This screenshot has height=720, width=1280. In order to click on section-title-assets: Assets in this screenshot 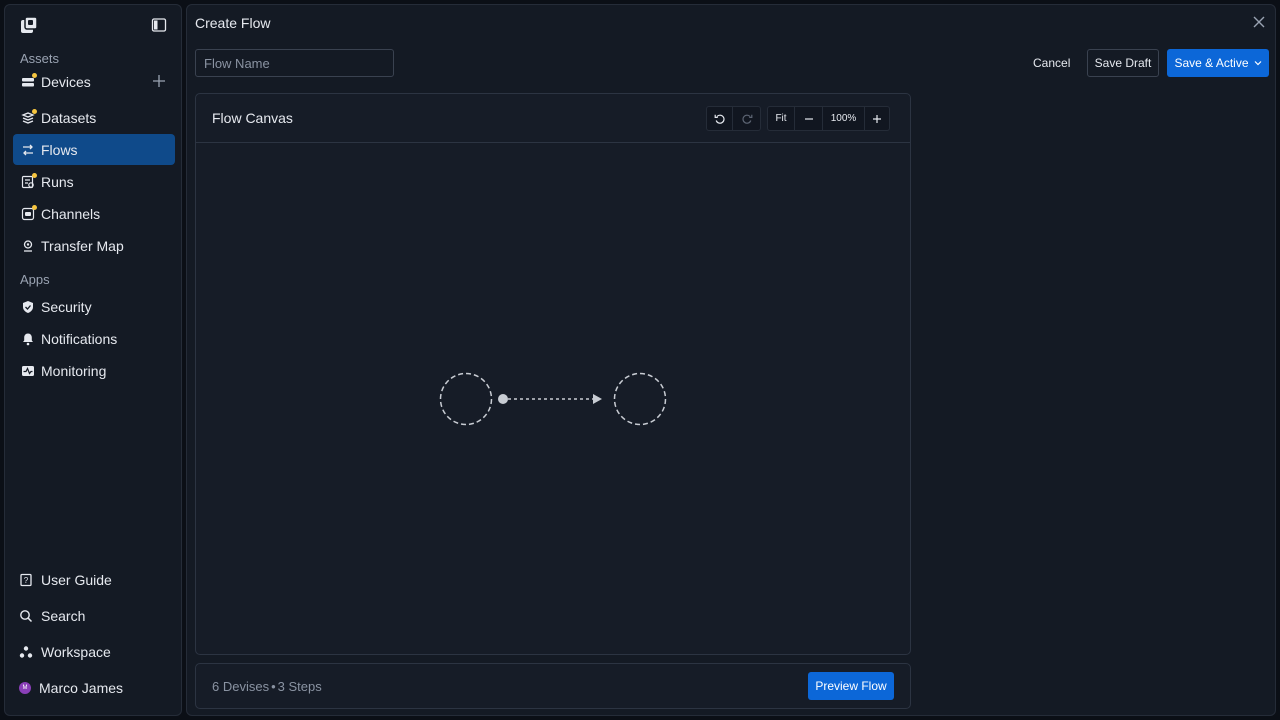, I will do `click(40, 58)`.